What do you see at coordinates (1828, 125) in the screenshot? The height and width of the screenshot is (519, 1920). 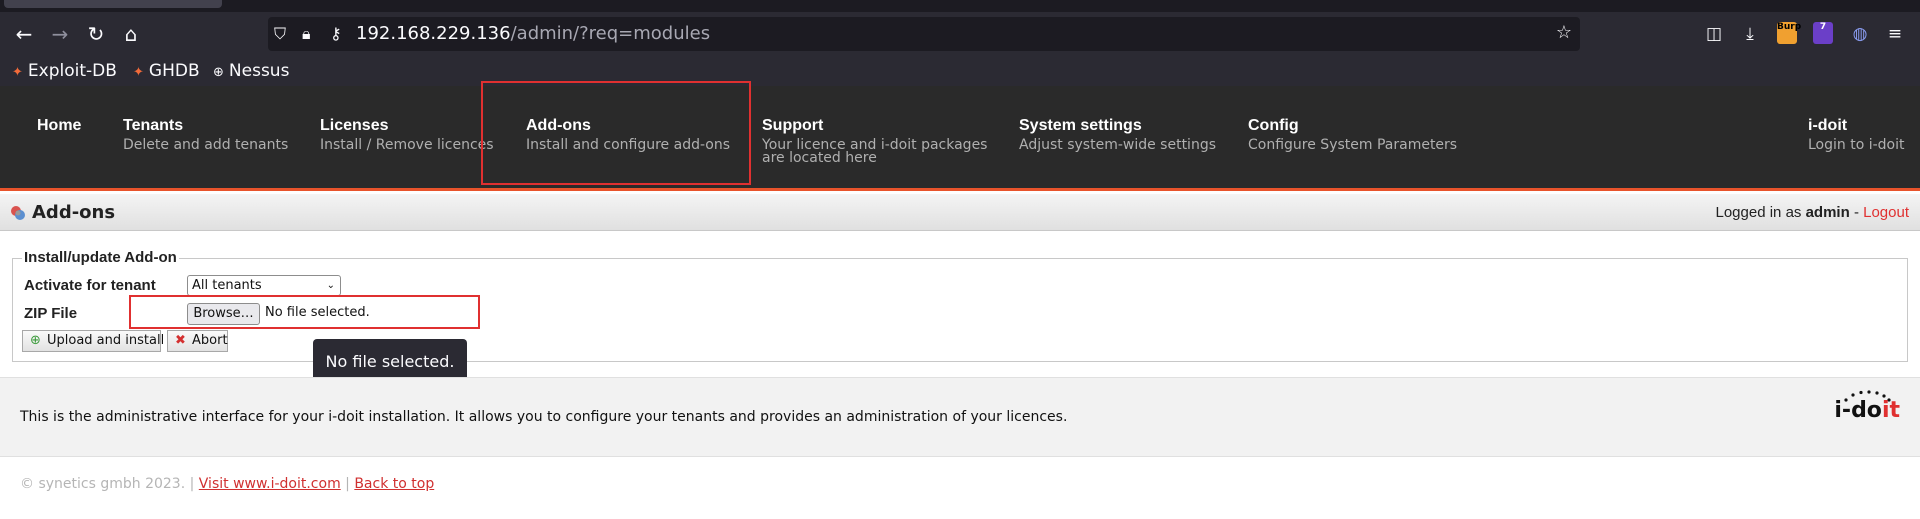 I see `nav-idoit-title: i-doit` at bounding box center [1828, 125].